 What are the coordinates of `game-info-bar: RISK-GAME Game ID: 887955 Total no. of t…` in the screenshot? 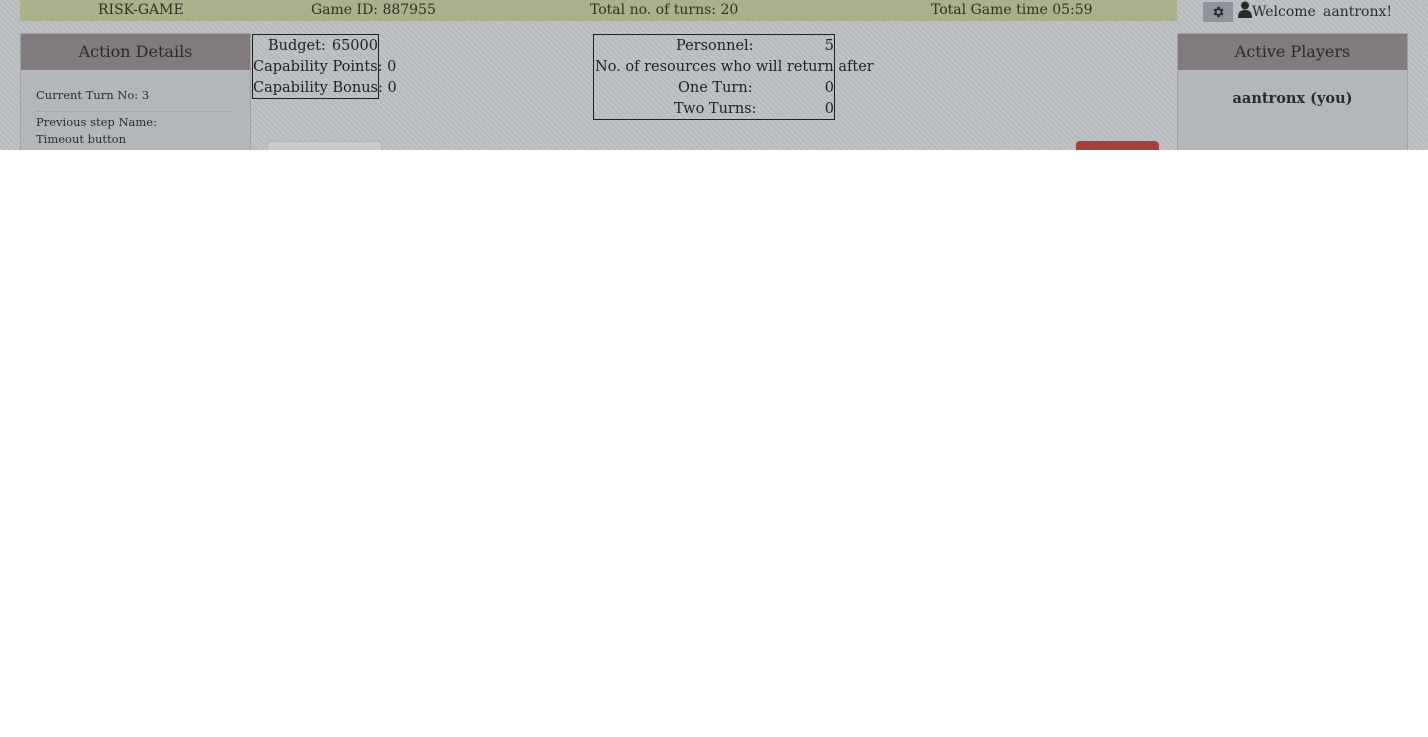 It's located at (598, 10).